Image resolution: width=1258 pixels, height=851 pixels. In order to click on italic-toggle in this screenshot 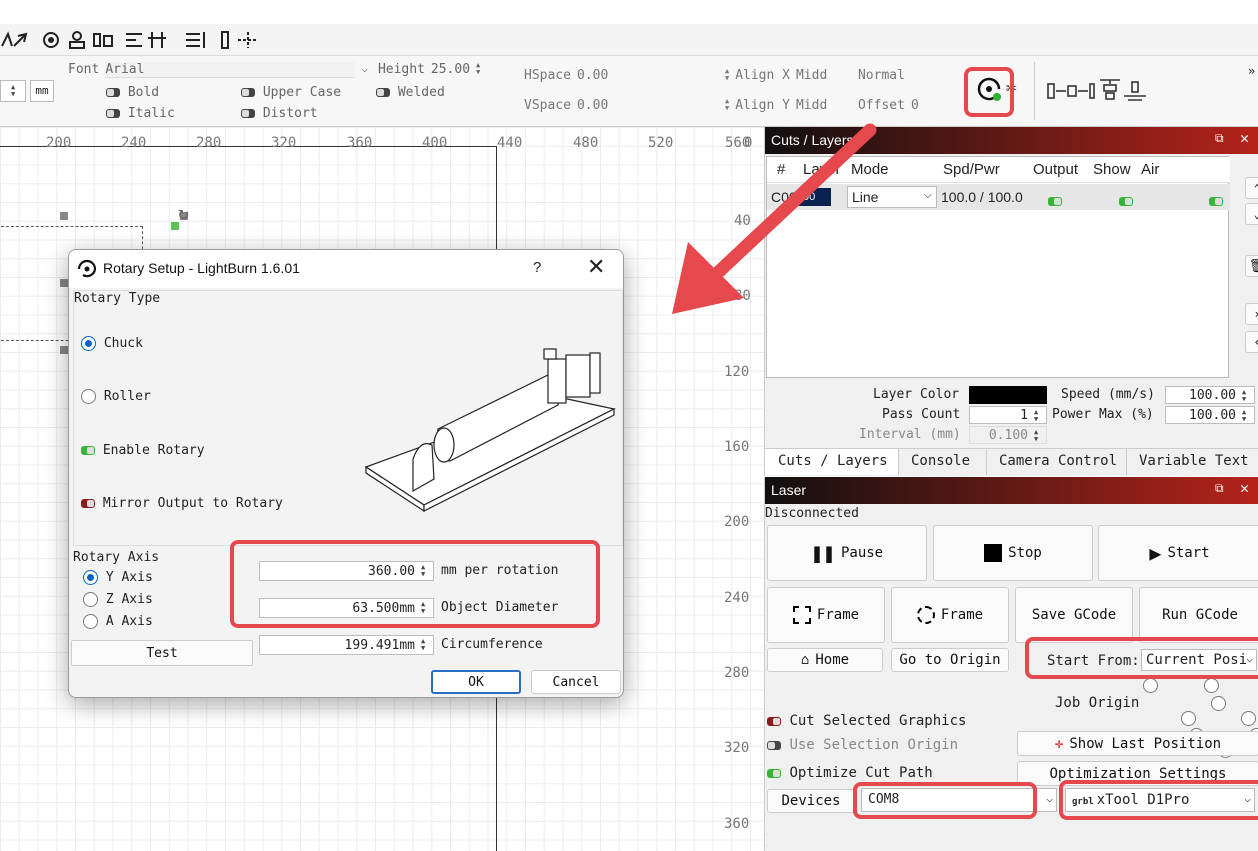, I will do `click(113, 113)`.